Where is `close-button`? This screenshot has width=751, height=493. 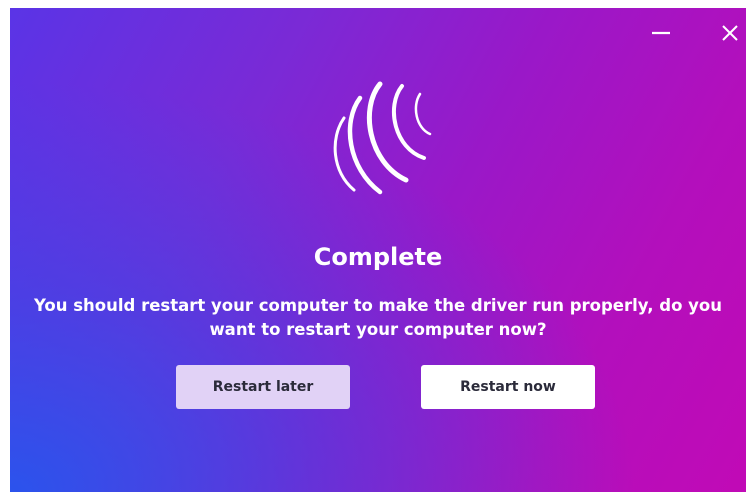 close-button is located at coordinates (730, 33).